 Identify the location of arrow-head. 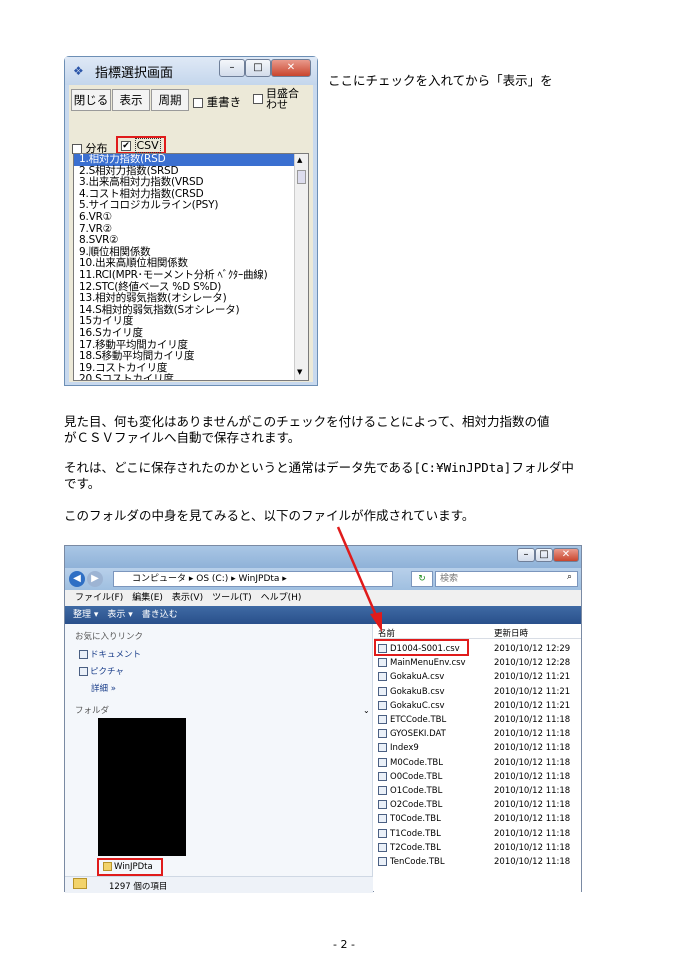
(376, 622).